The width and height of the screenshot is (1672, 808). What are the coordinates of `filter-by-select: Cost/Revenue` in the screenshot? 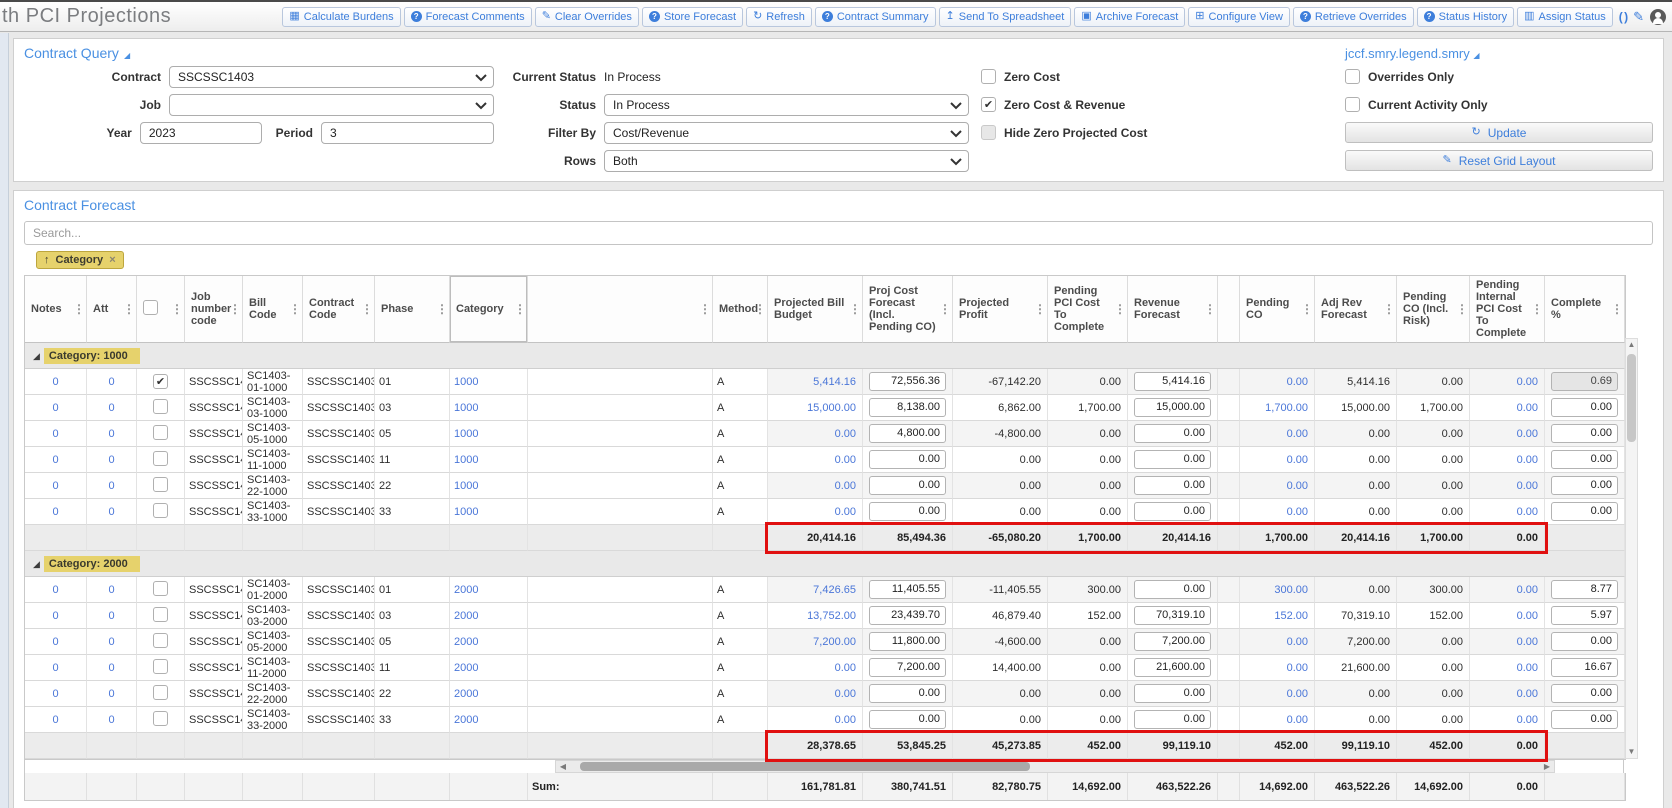 It's located at (786, 132).